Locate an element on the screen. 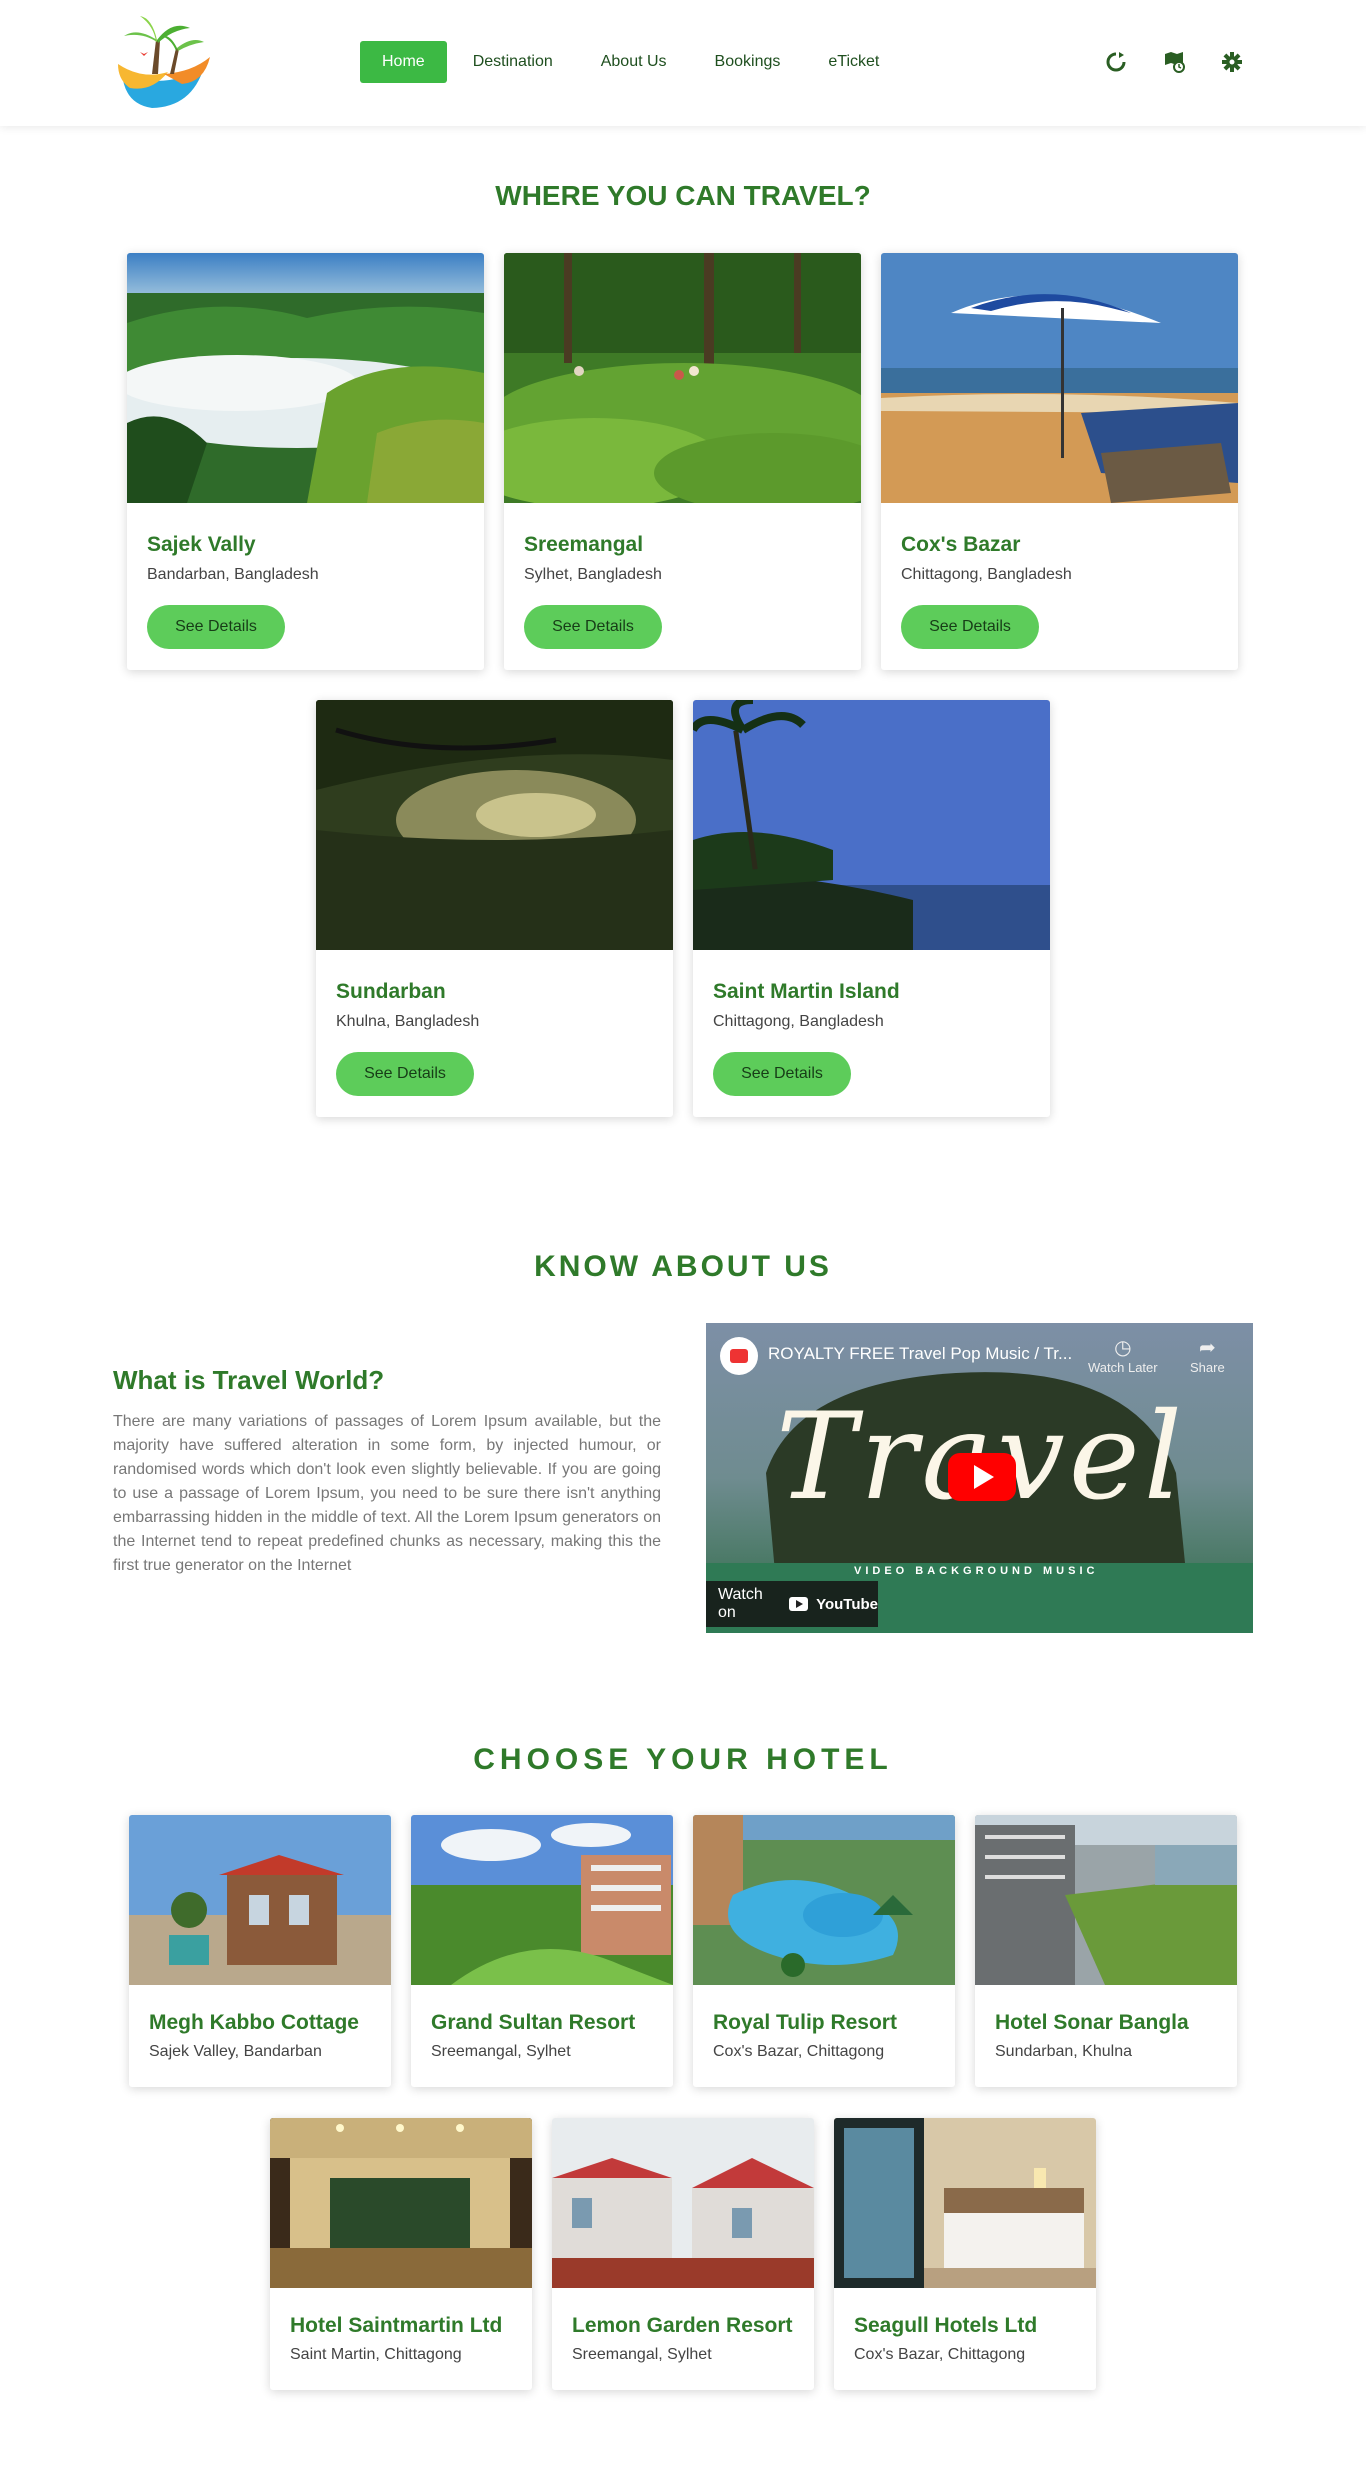 The width and height of the screenshot is (1366, 2470). destination-name: Sajek Vally is located at coordinates (201, 544).